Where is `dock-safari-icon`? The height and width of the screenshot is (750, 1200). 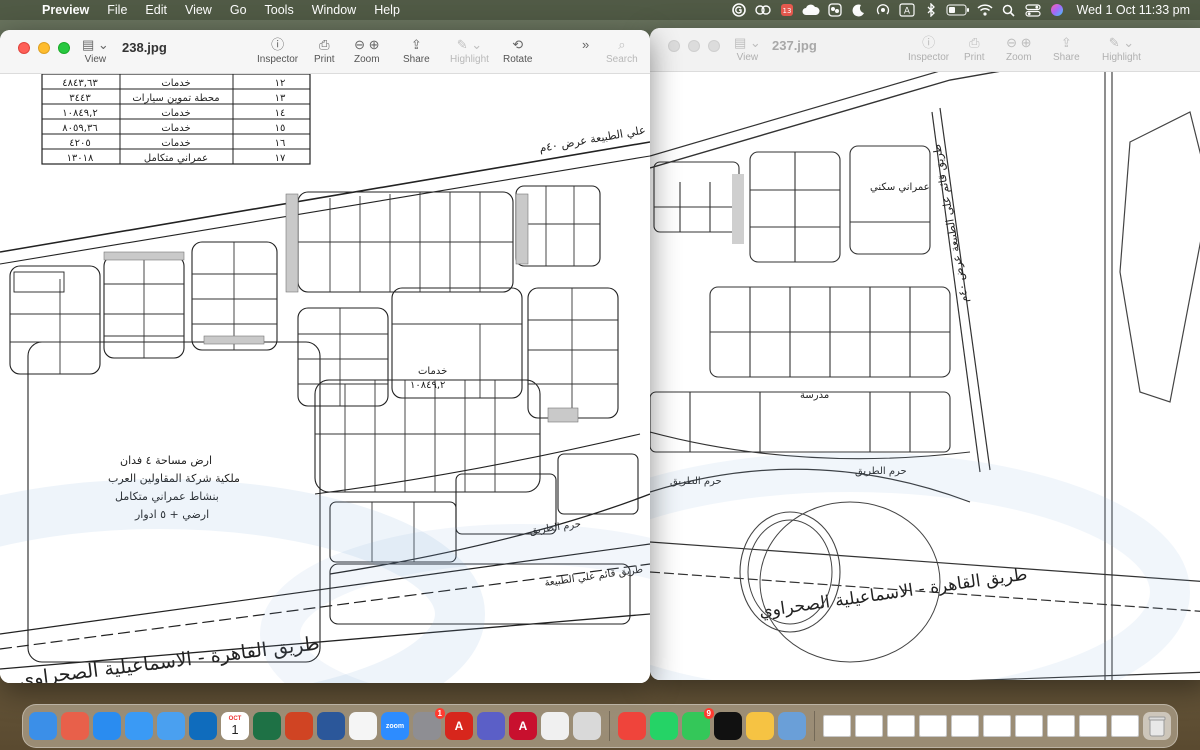
dock-safari-icon is located at coordinates (107, 726).